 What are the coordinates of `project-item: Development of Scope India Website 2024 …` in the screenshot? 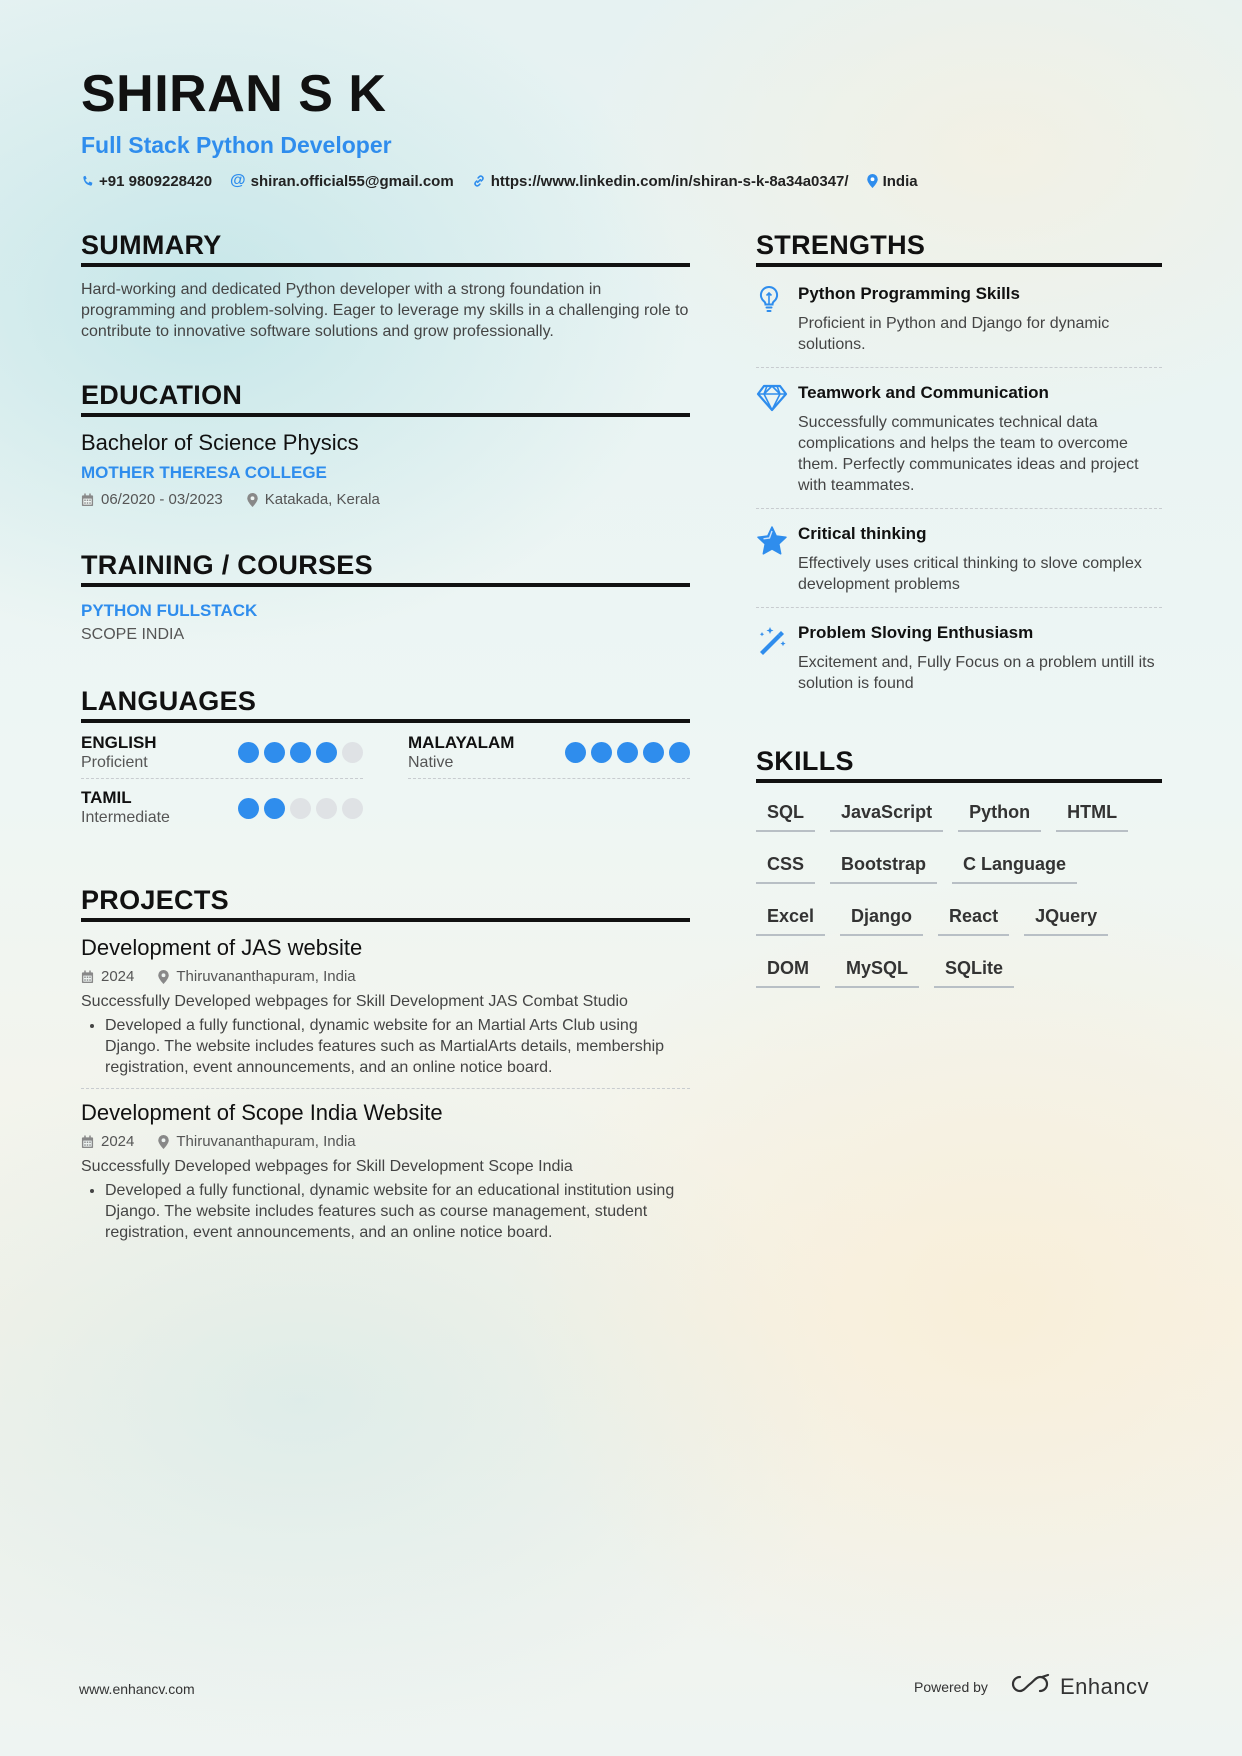 It's located at (385, 1170).